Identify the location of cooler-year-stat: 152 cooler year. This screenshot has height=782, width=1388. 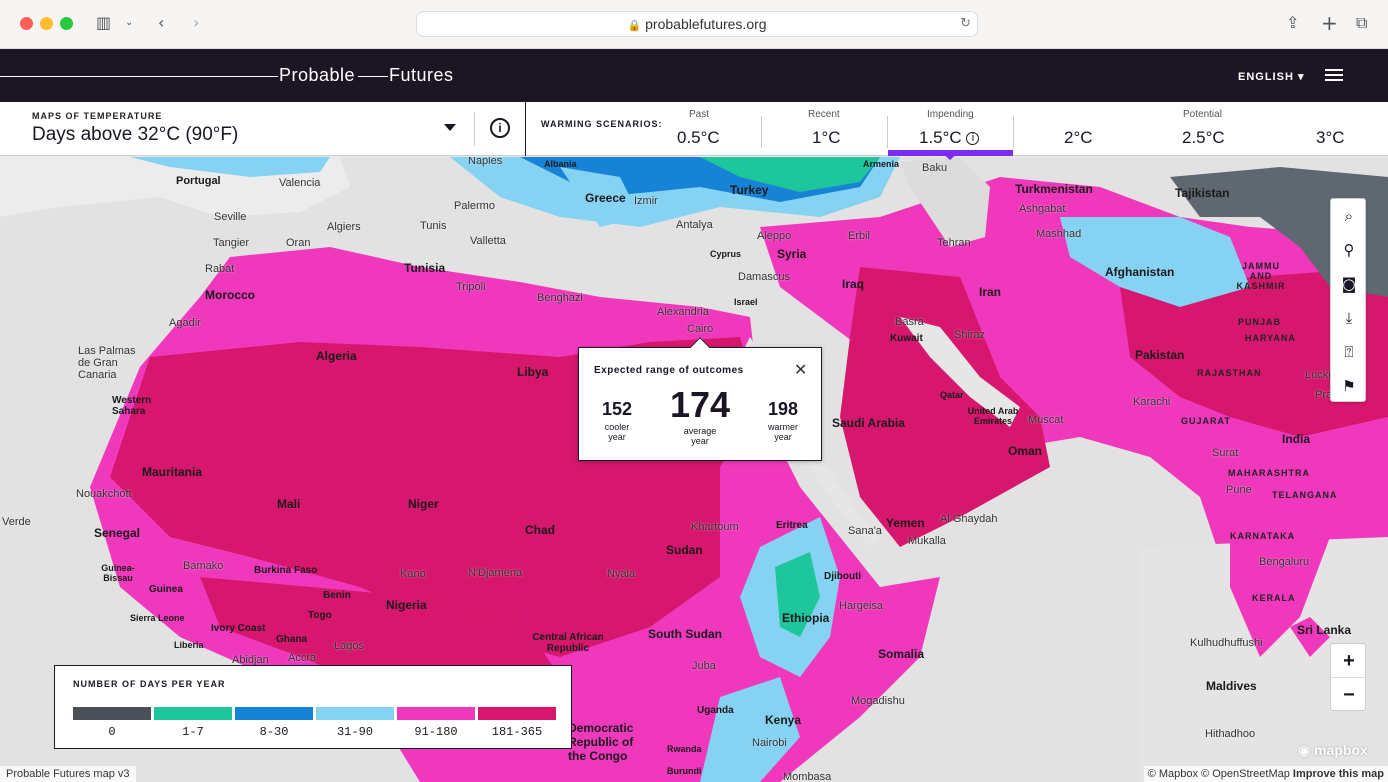
(617, 420).